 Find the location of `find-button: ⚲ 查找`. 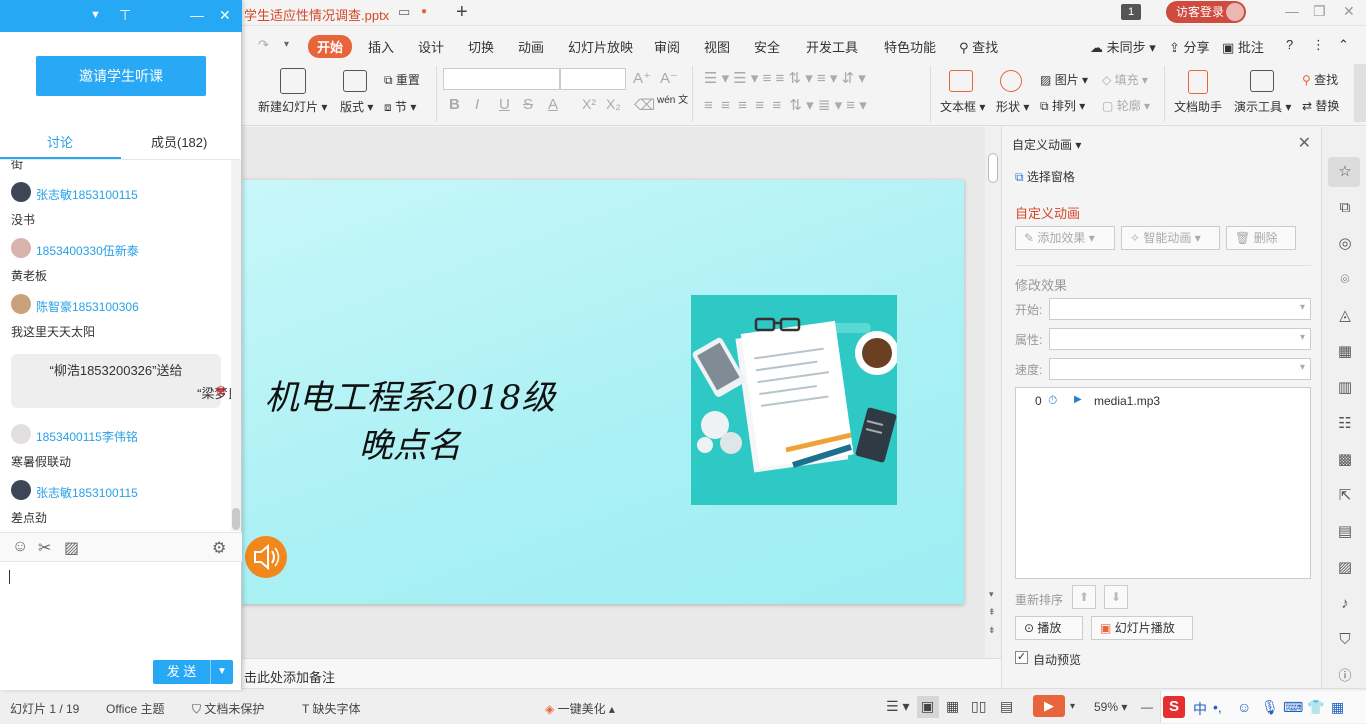

find-button: ⚲ 查找 is located at coordinates (1320, 79).